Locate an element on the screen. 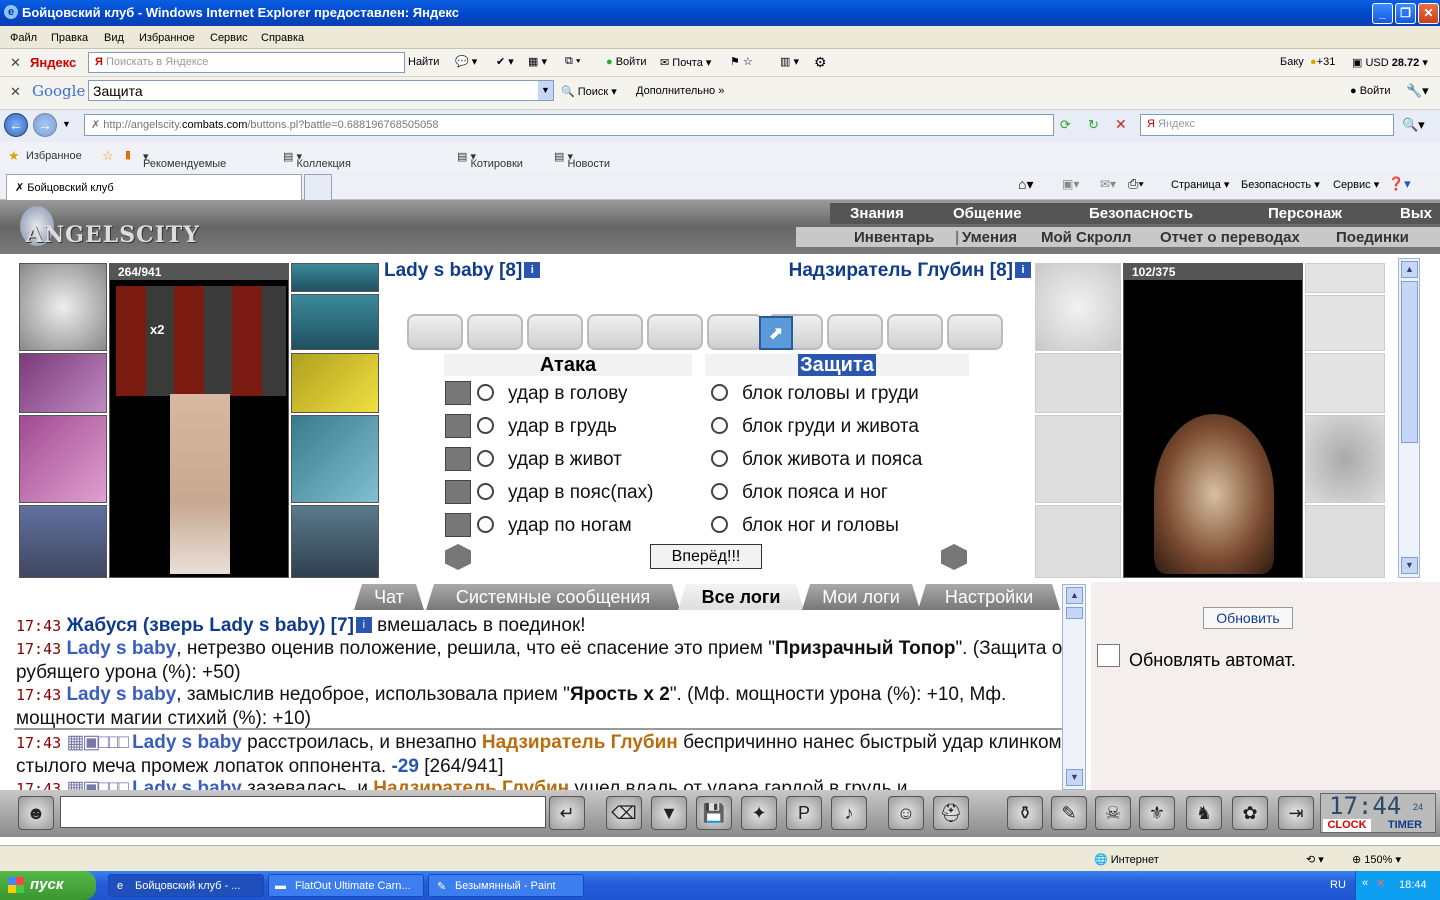 This screenshot has height=900, width=1440. rings-slot-icon is located at coordinates (335, 322).